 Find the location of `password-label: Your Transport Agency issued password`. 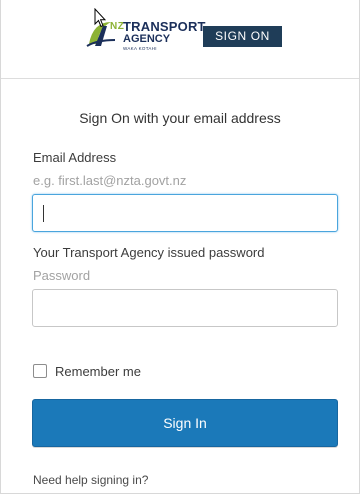

password-label: Your Transport Agency issued password is located at coordinates (149, 252).